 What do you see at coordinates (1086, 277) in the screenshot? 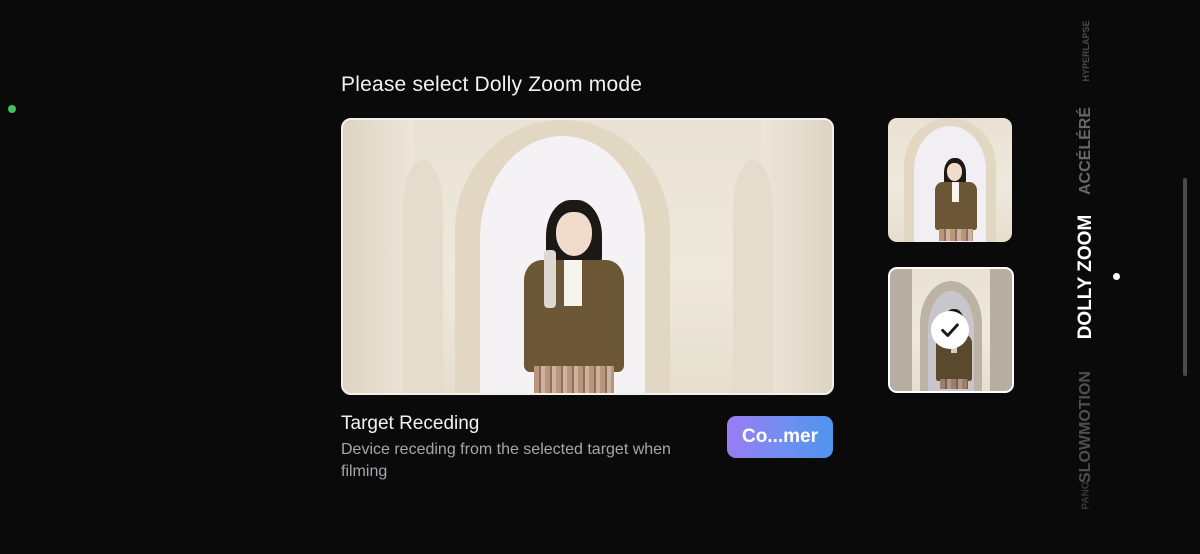
I see `mode-item-dolly-zoom: DOLLY ZOOM` at bounding box center [1086, 277].